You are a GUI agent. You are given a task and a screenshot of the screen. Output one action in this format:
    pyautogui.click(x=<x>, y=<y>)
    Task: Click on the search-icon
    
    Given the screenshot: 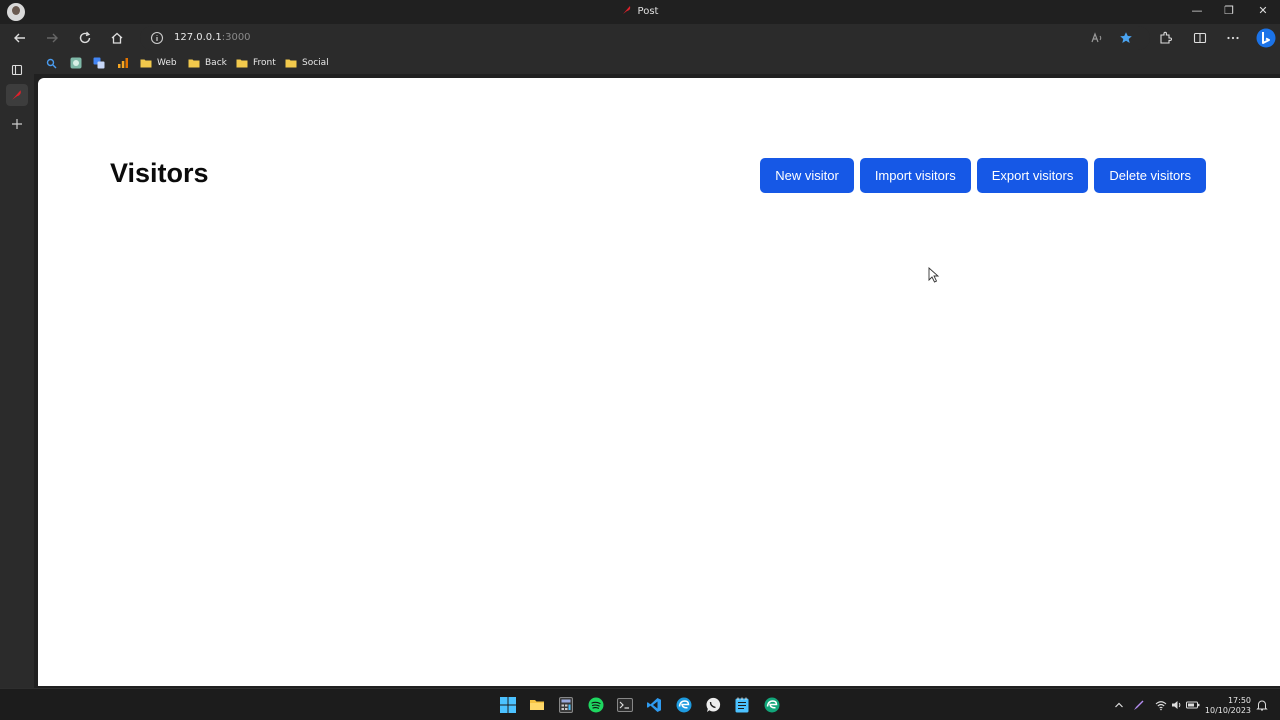 What is the action you would take?
    pyautogui.click(x=51, y=63)
    